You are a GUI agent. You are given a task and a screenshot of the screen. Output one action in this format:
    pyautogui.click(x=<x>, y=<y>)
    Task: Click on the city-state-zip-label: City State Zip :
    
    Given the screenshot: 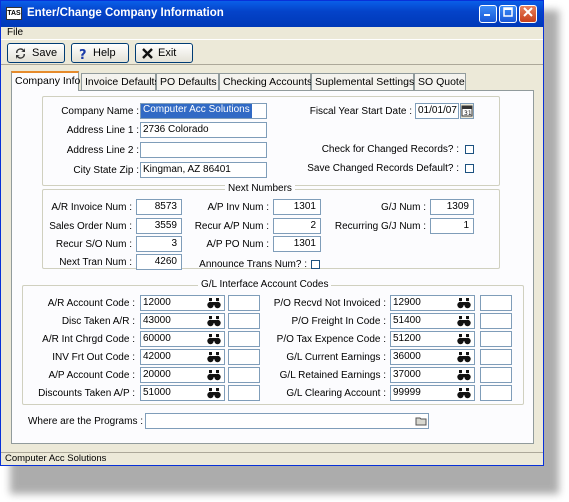 What is the action you would take?
    pyautogui.click(x=106, y=170)
    